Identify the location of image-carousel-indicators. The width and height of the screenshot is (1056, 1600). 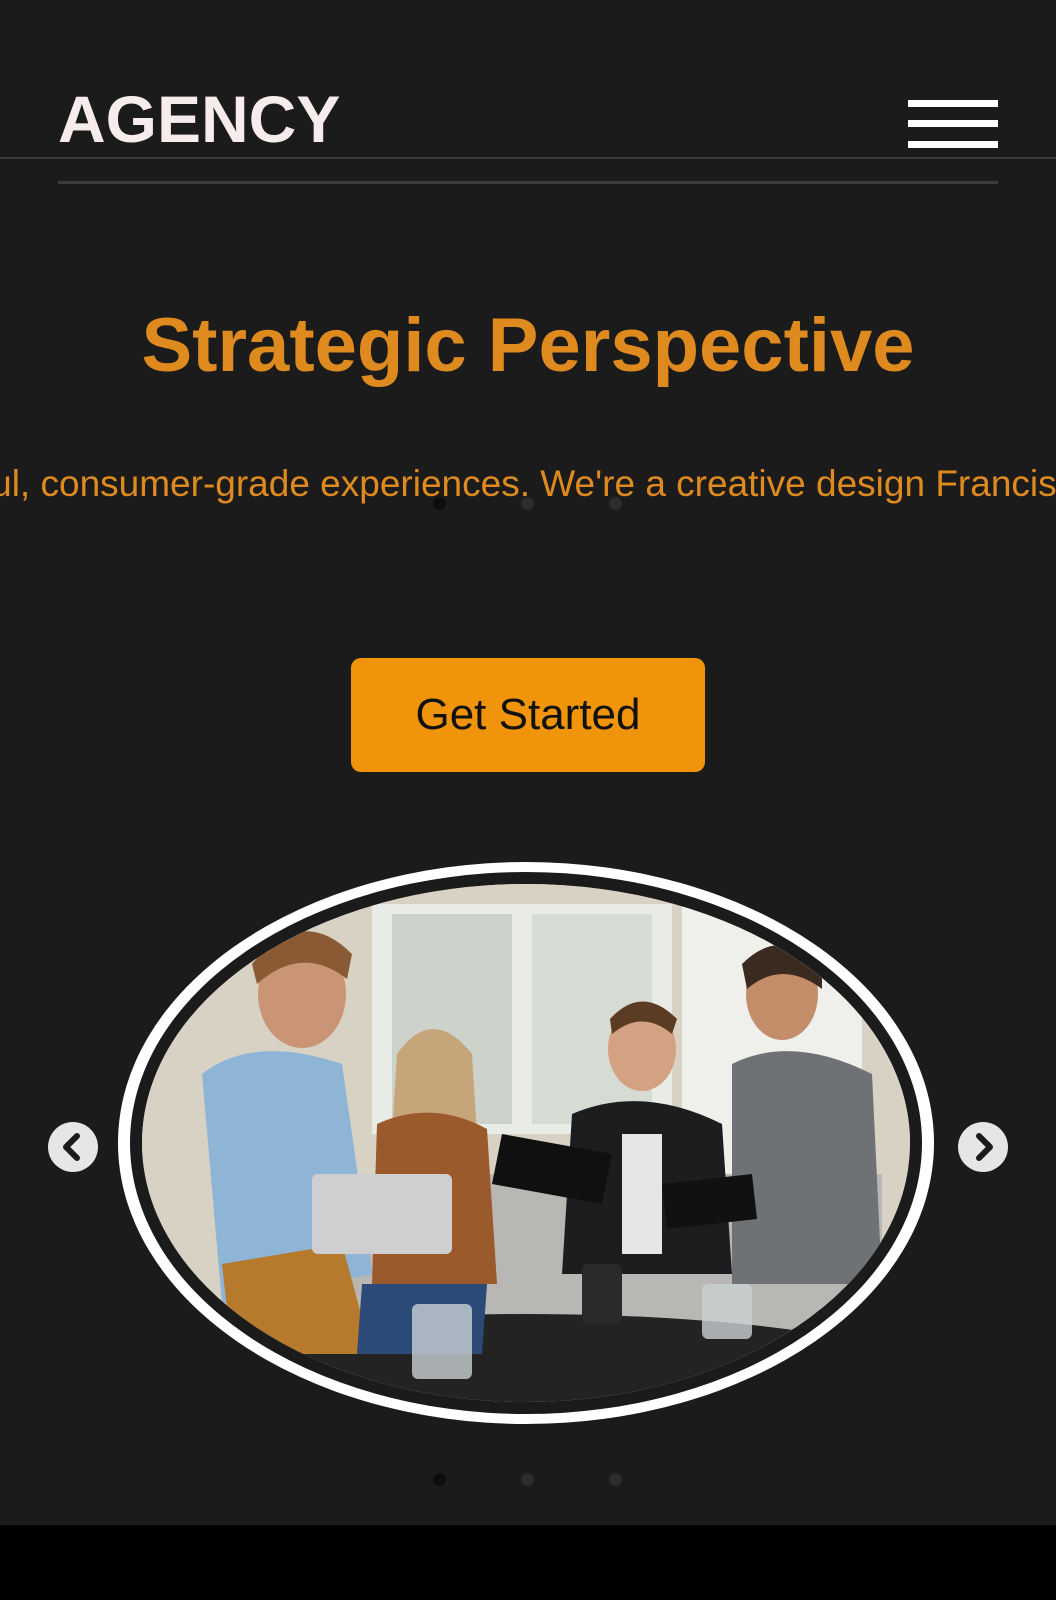
(528, 1480).